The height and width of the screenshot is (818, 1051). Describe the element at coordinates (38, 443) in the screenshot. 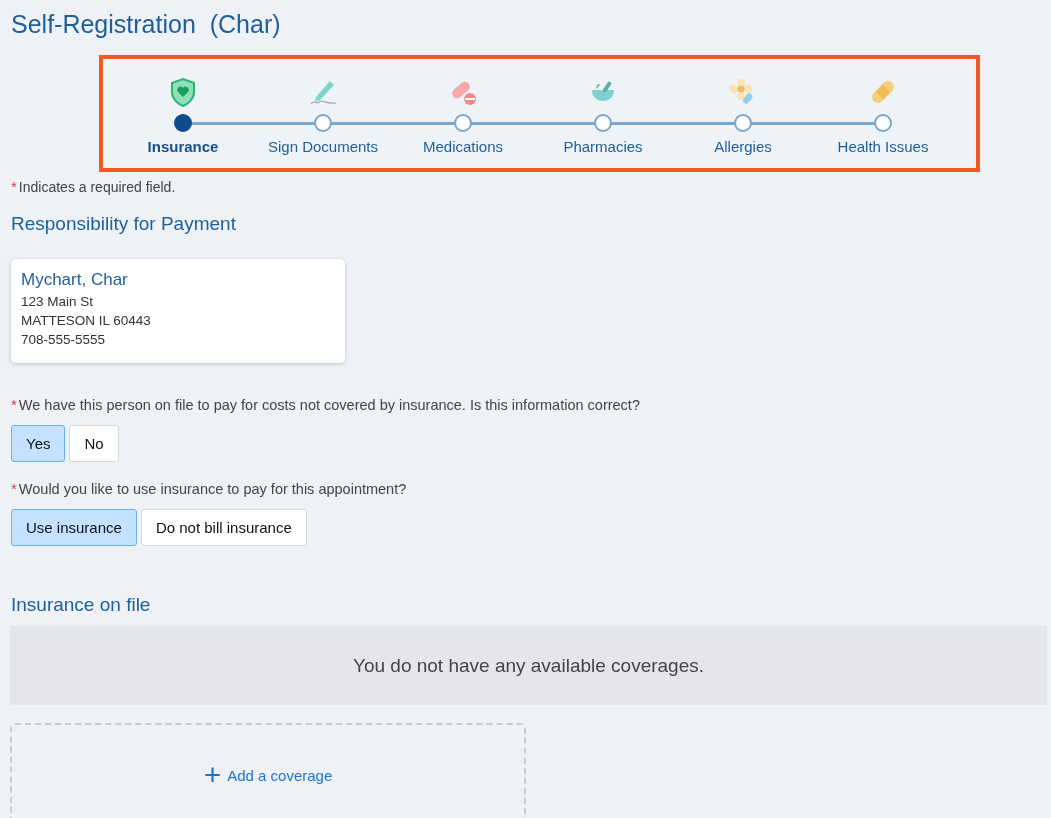

I see `answer-option: Yes` at that location.